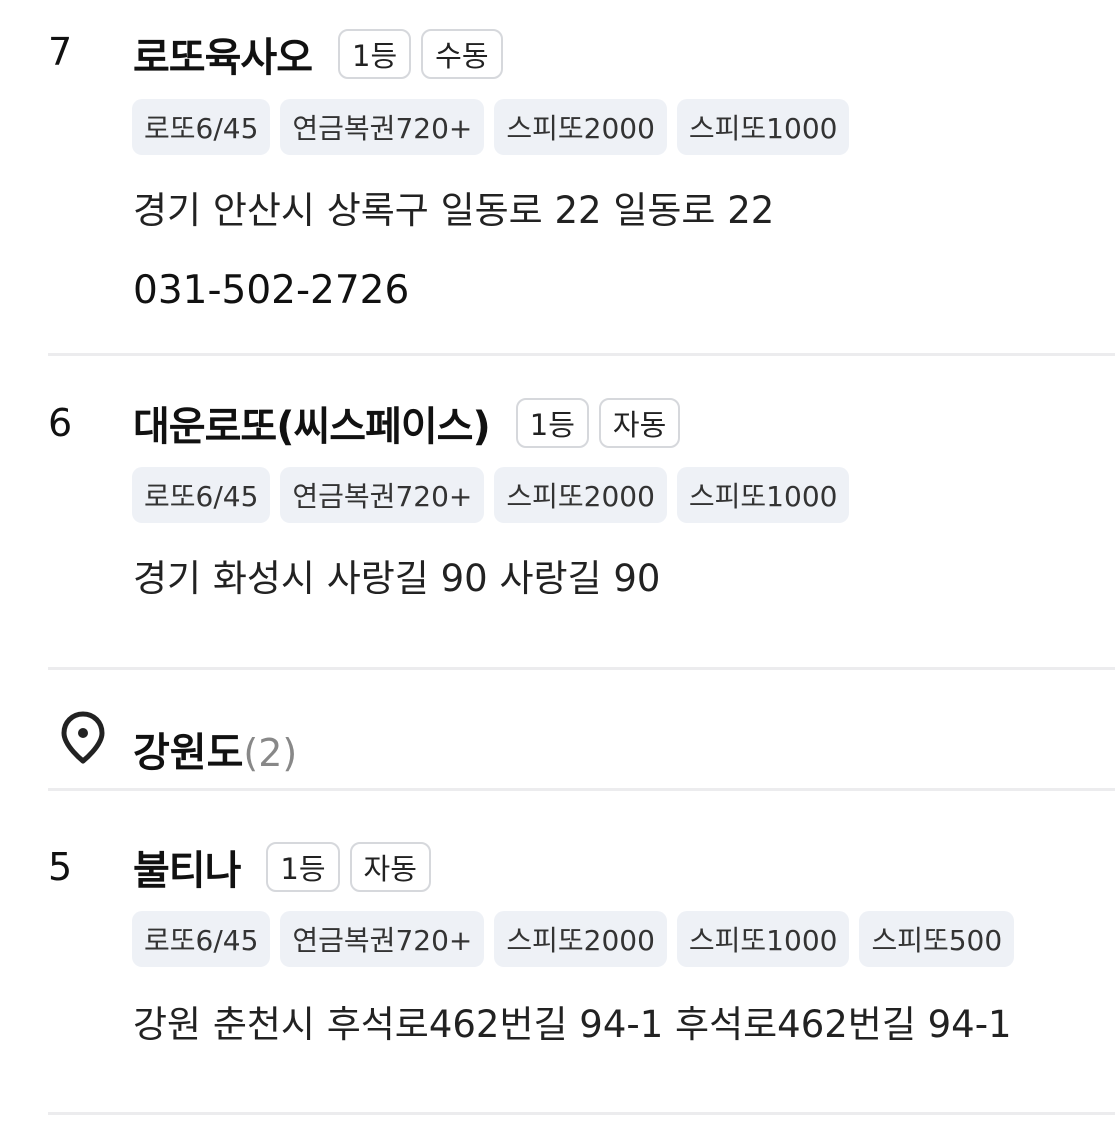  I want to click on store-address: 경기 화성시 사랑길 90 사랑길 90, so click(397, 578).